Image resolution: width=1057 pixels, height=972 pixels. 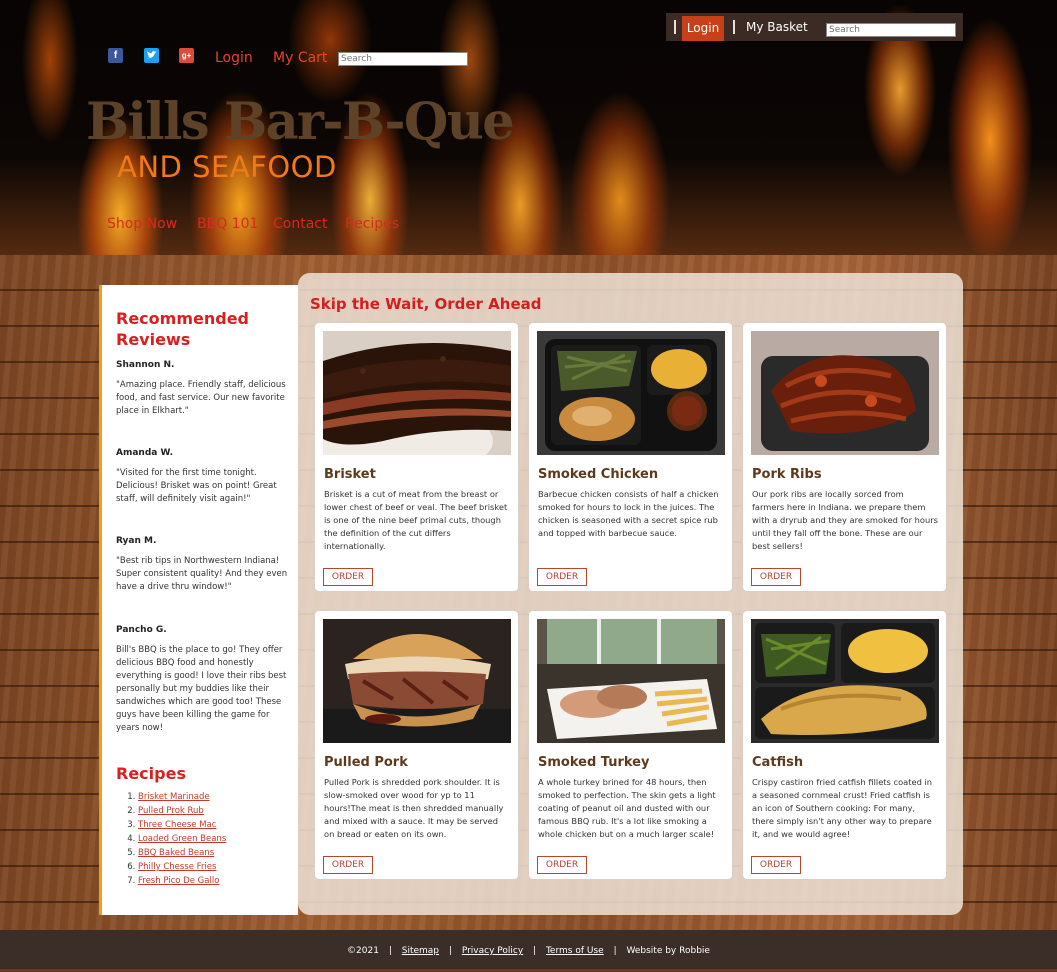 I want to click on reviews-heading-line2: Reviews, so click(x=153, y=339).